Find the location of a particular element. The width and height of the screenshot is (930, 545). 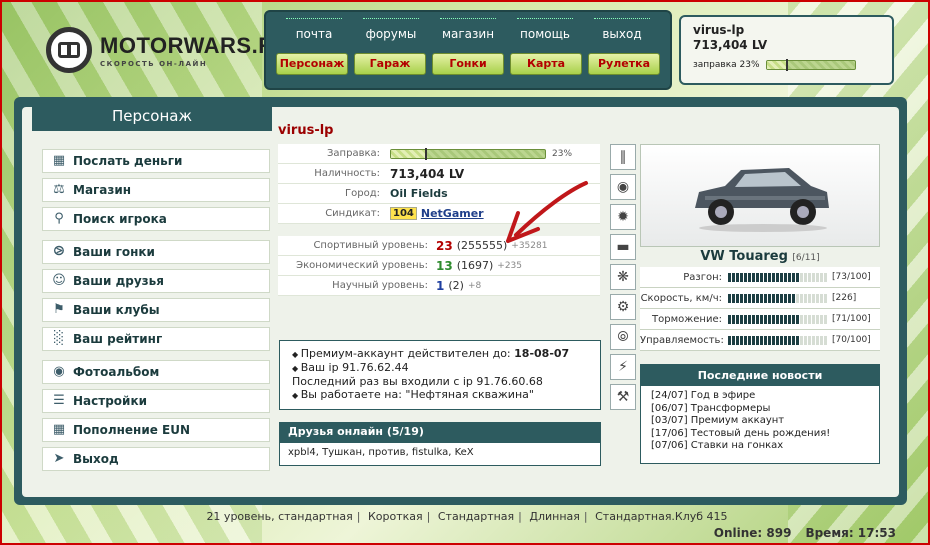

sidebar-item-settings: ☰ Настройки is located at coordinates (156, 401).